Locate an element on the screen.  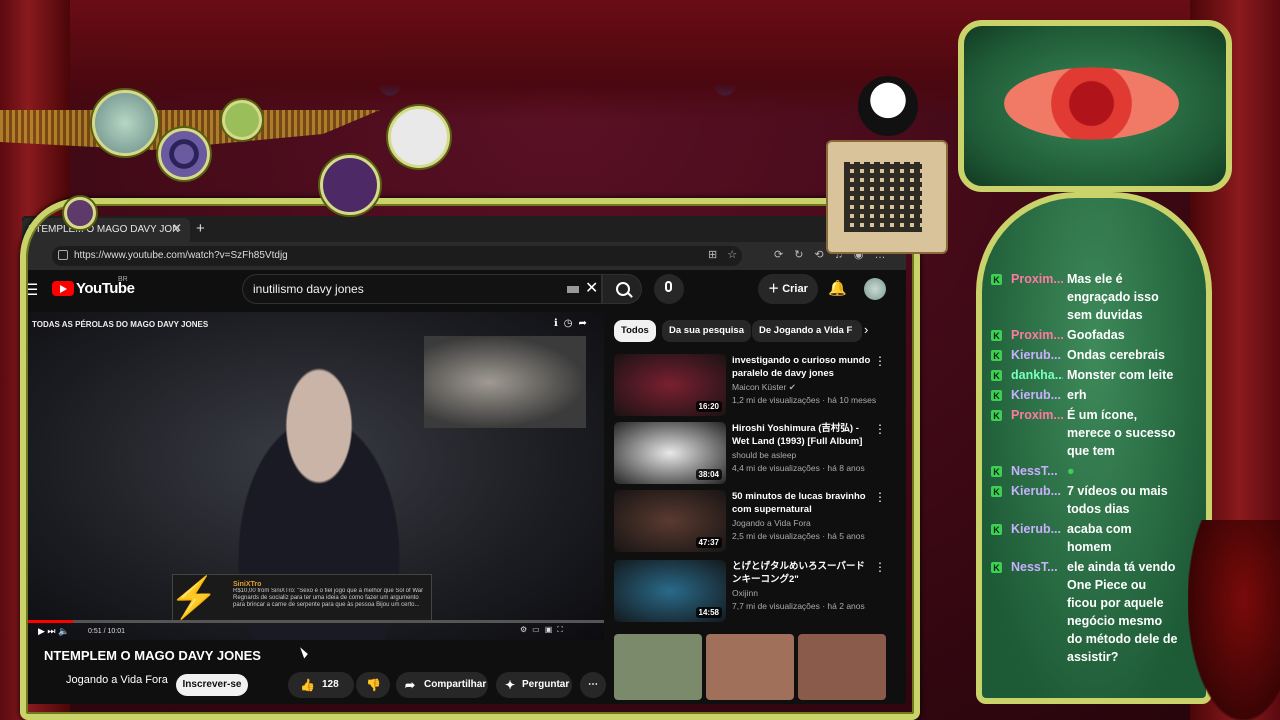
star-medallion is located at coordinates (242, 120).